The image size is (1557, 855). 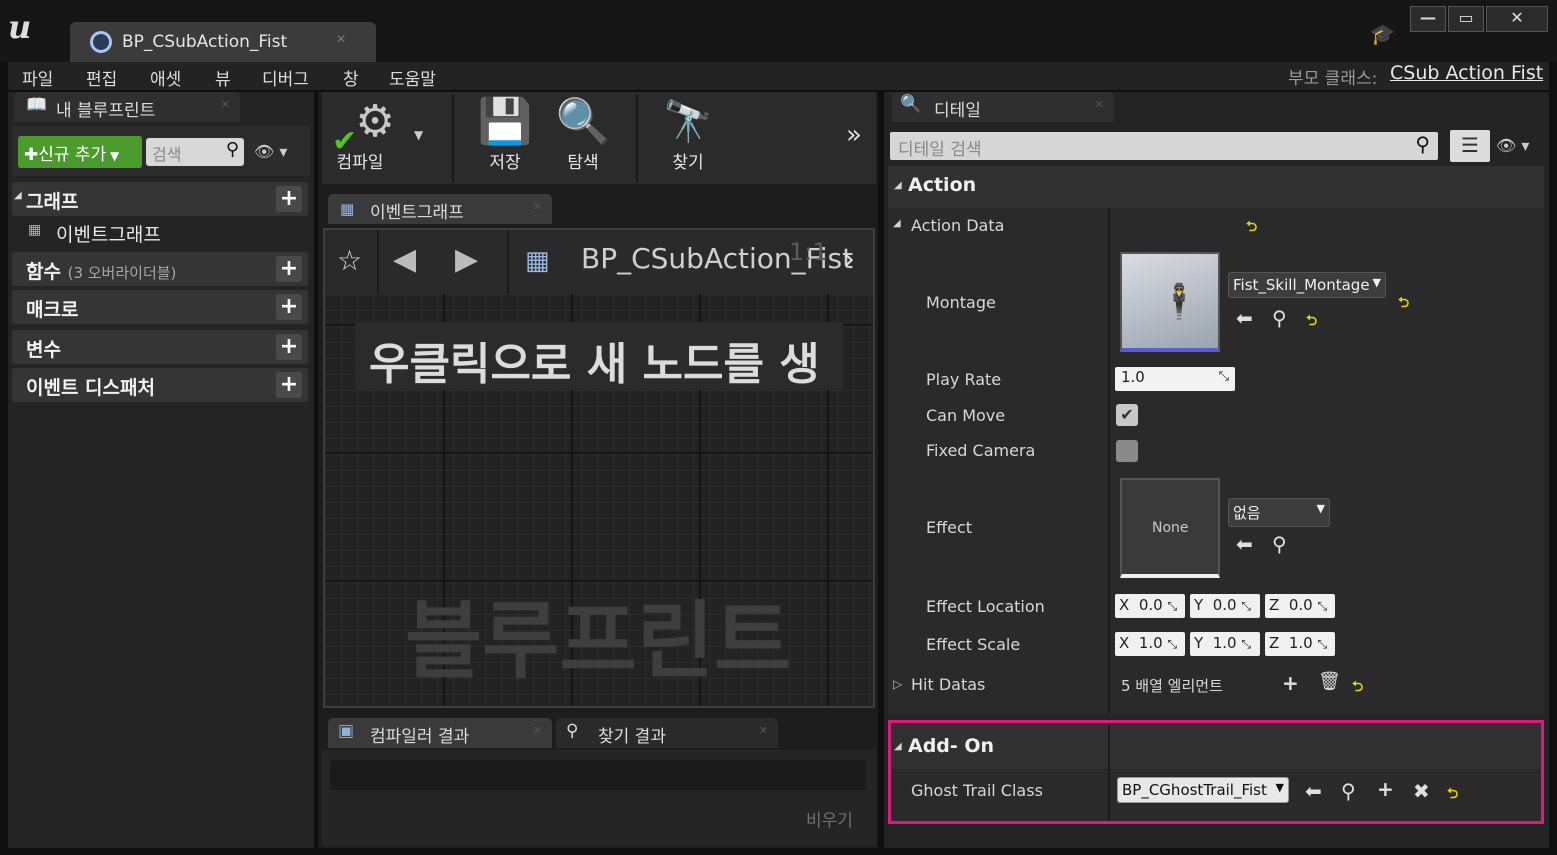 I want to click on montage-asset-dropdown: Fist_Skill_Montage ▼, so click(x=1307, y=285).